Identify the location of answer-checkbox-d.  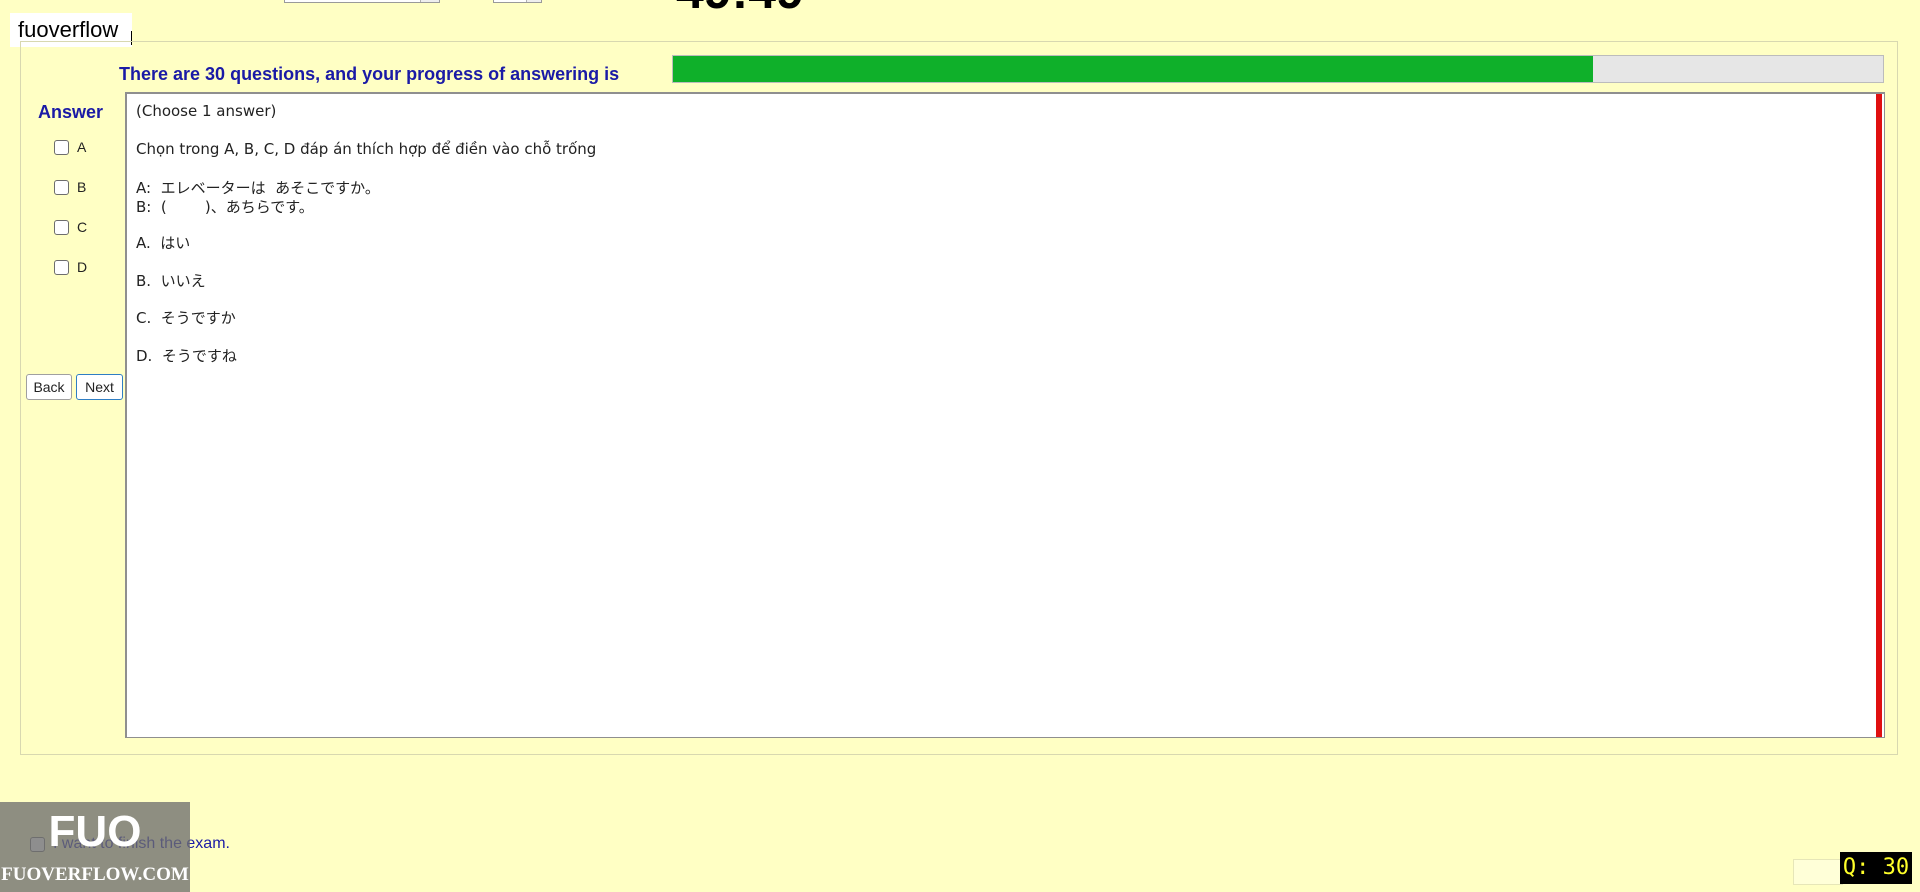
(61, 267).